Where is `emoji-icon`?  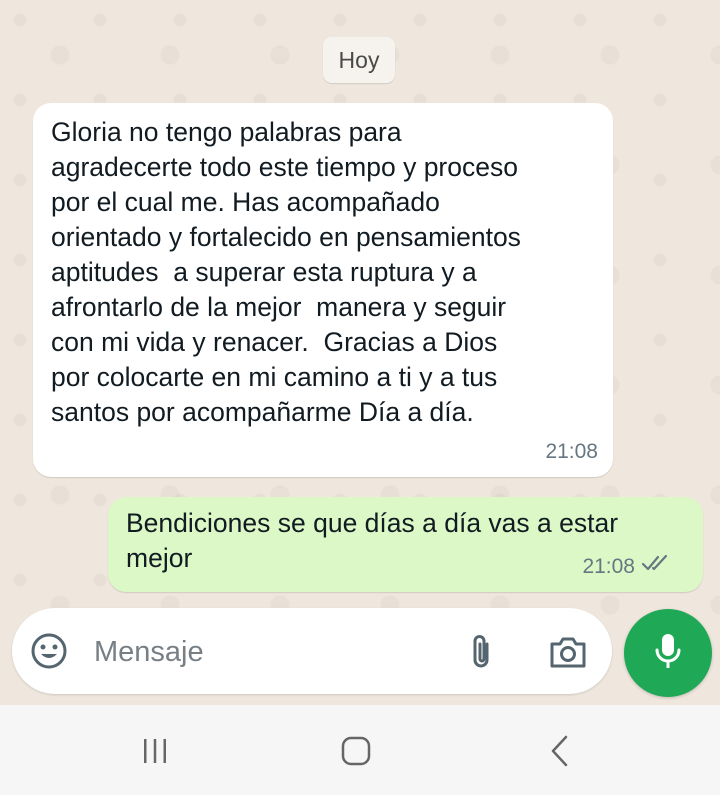
emoji-icon is located at coordinates (49, 651).